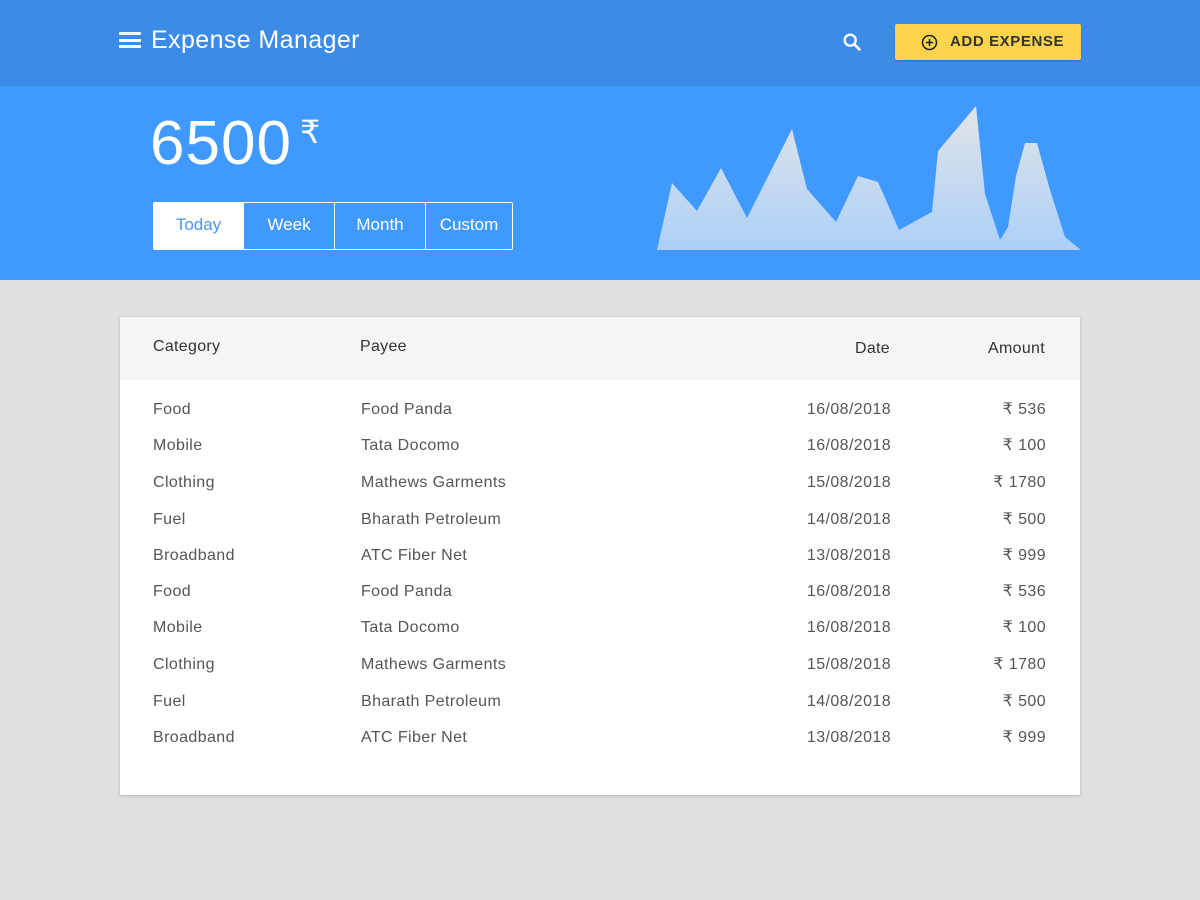 The width and height of the screenshot is (1200, 900). I want to click on search-icon, so click(852, 42).